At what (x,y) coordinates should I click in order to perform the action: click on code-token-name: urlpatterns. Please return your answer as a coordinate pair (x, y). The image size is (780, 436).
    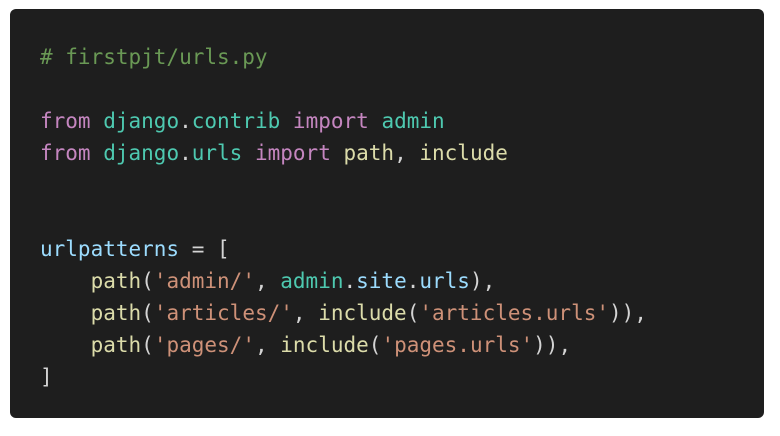
    Looking at the image, I should click on (110, 249).